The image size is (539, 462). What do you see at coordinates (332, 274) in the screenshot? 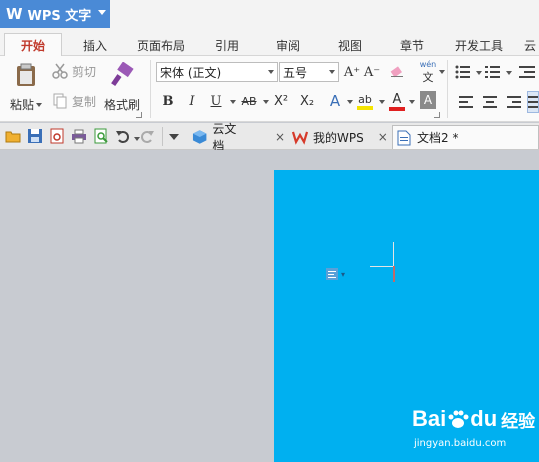
I see `paste-options-icon` at bounding box center [332, 274].